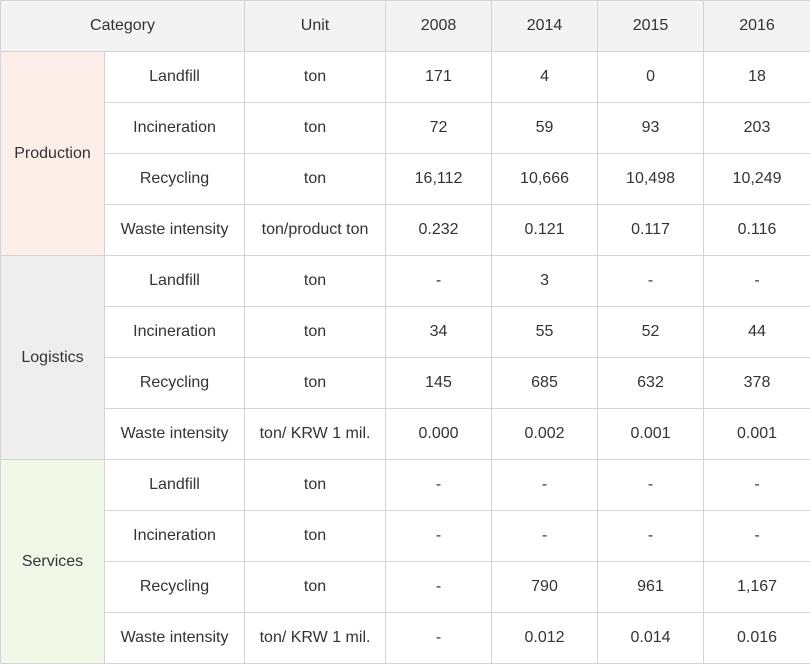  I want to click on value-cell: 0.116, so click(757, 230).